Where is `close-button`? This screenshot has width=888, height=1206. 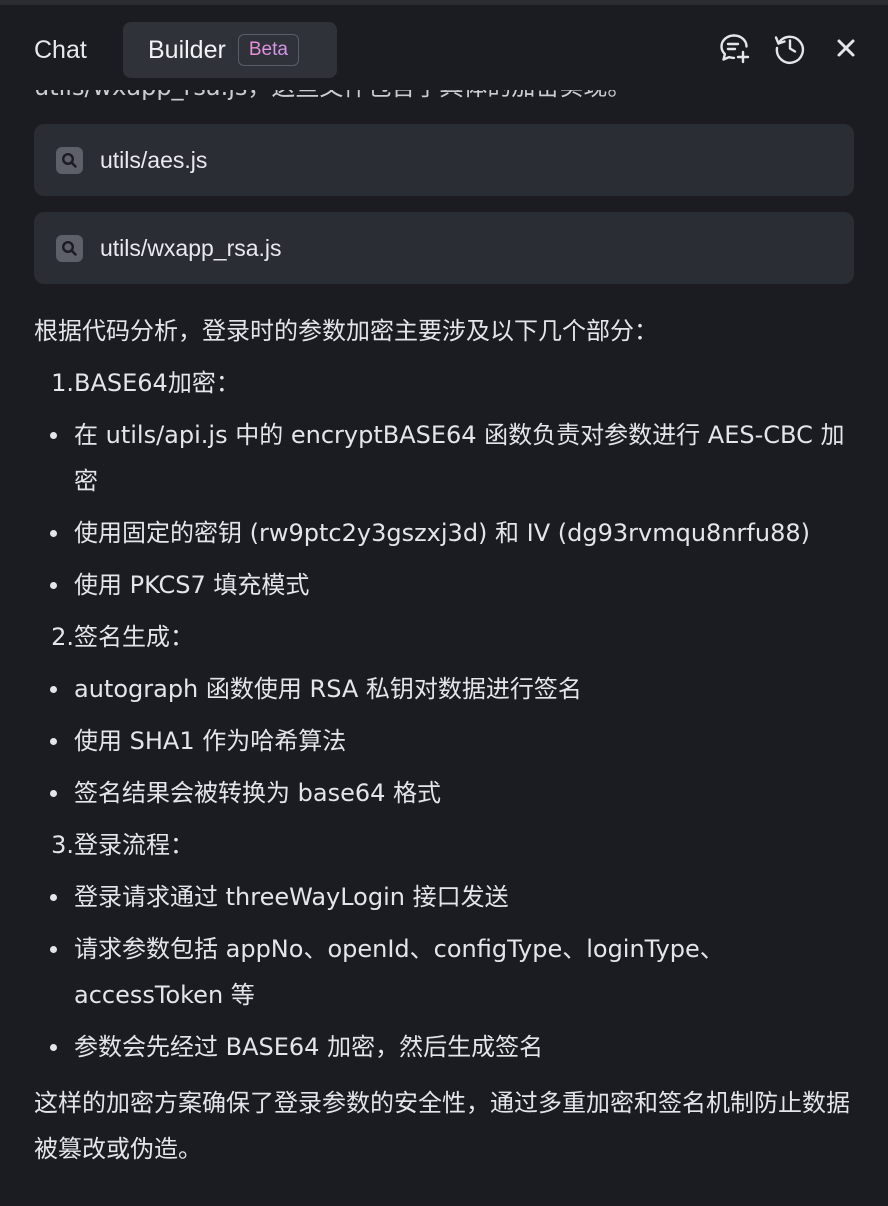
close-button is located at coordinates (846, 48).